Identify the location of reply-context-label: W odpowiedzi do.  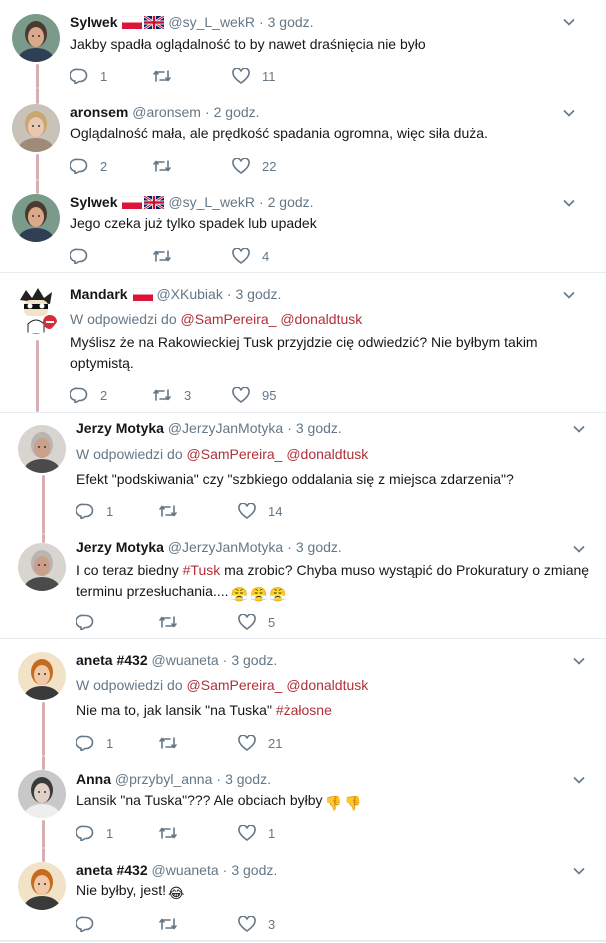
(129, 685).